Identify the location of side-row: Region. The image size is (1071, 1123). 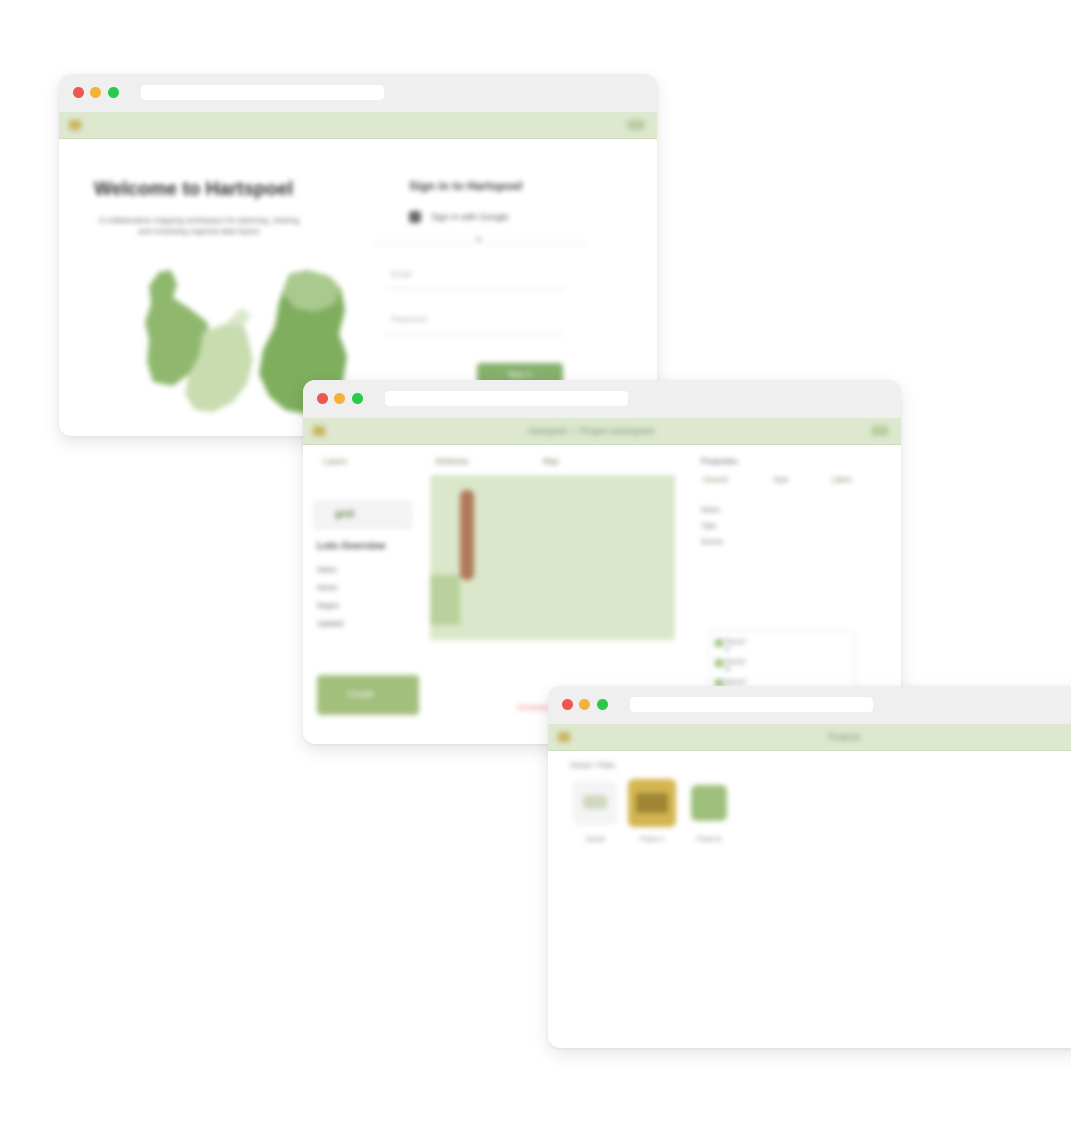
(328, 606).